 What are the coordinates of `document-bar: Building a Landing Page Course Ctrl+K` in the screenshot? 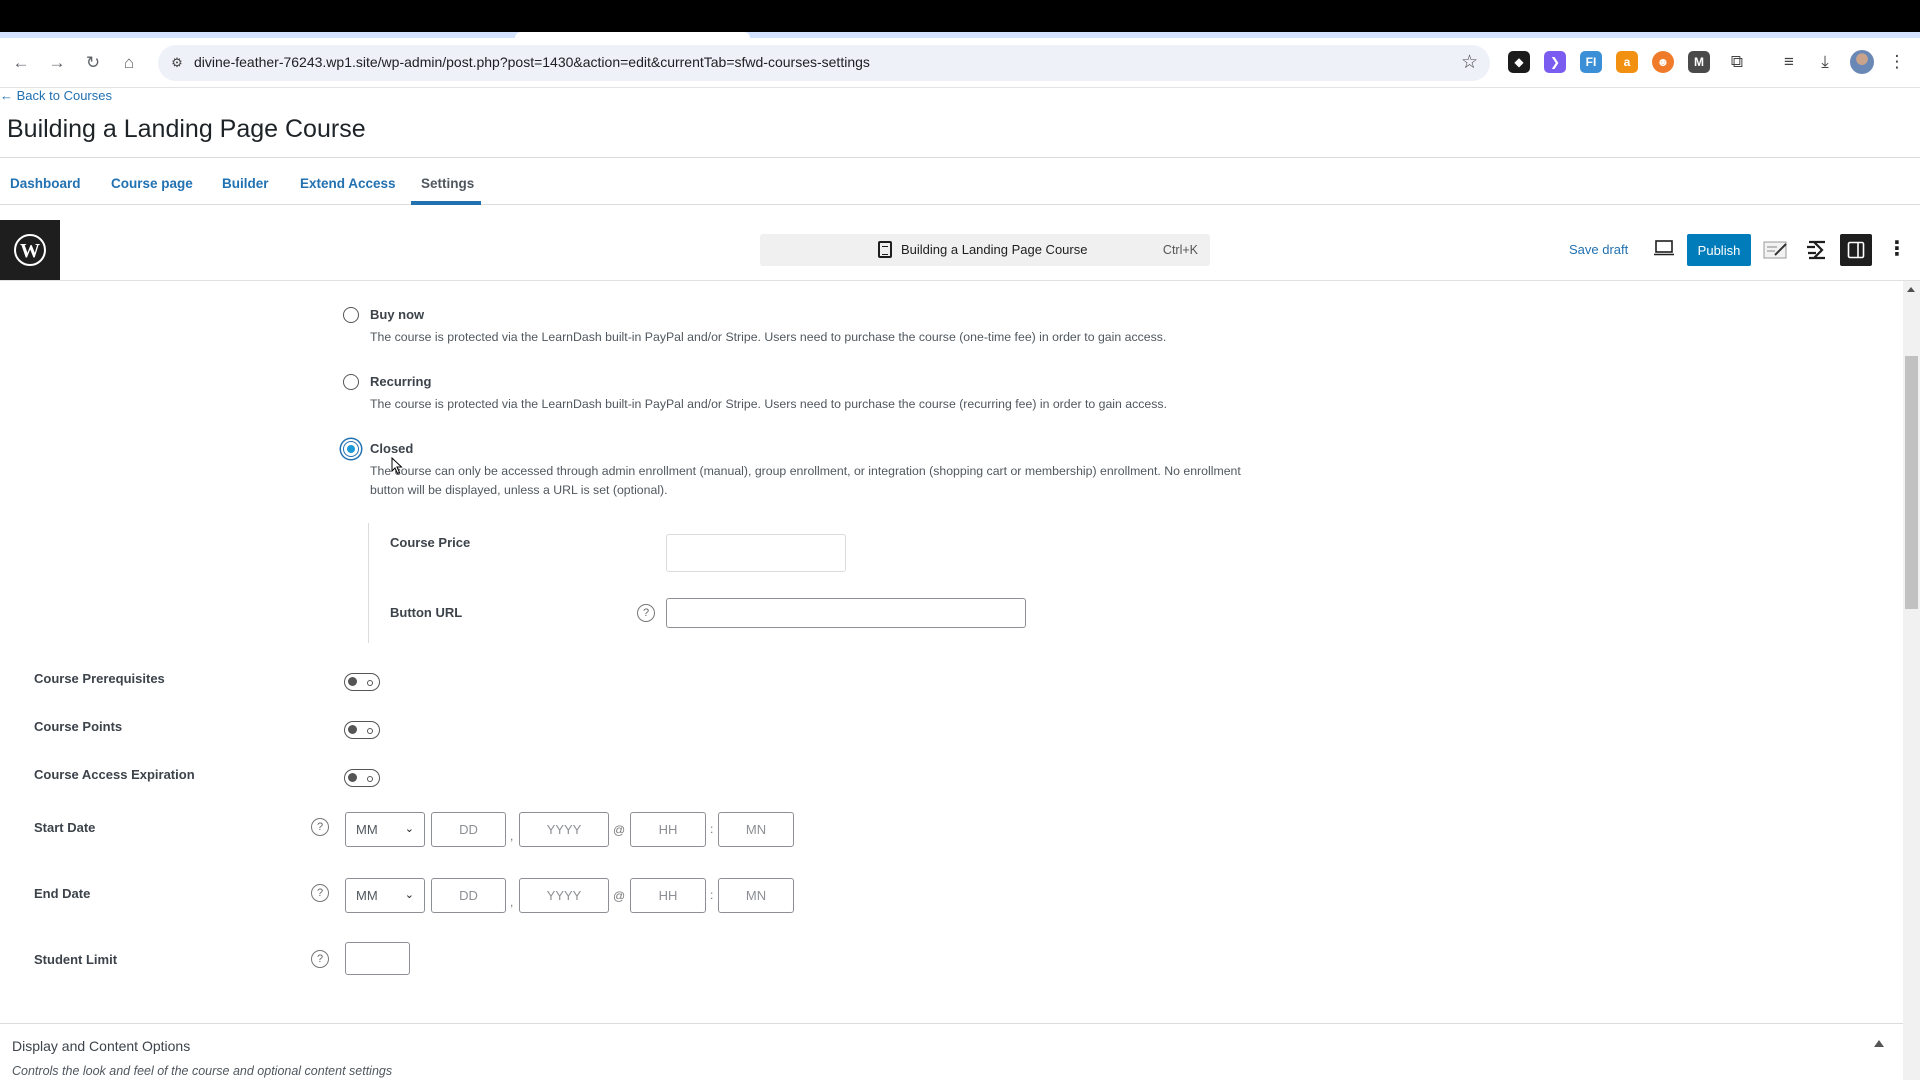 It's located at (985, 250).